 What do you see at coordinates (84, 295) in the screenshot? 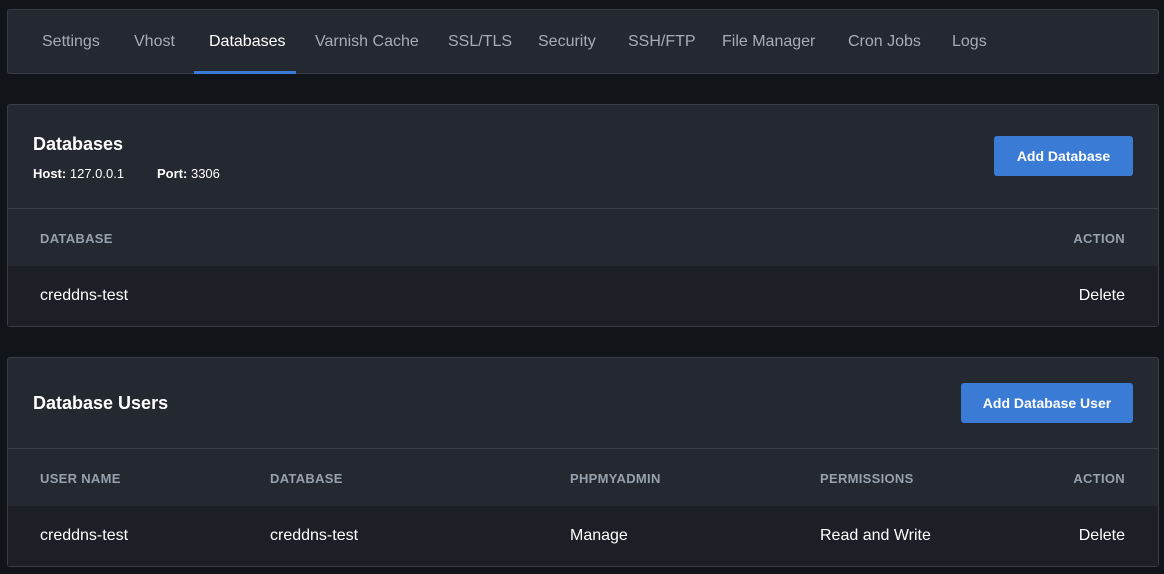
I see `database-cell: creddns-test` at bounding box center [84, 295].